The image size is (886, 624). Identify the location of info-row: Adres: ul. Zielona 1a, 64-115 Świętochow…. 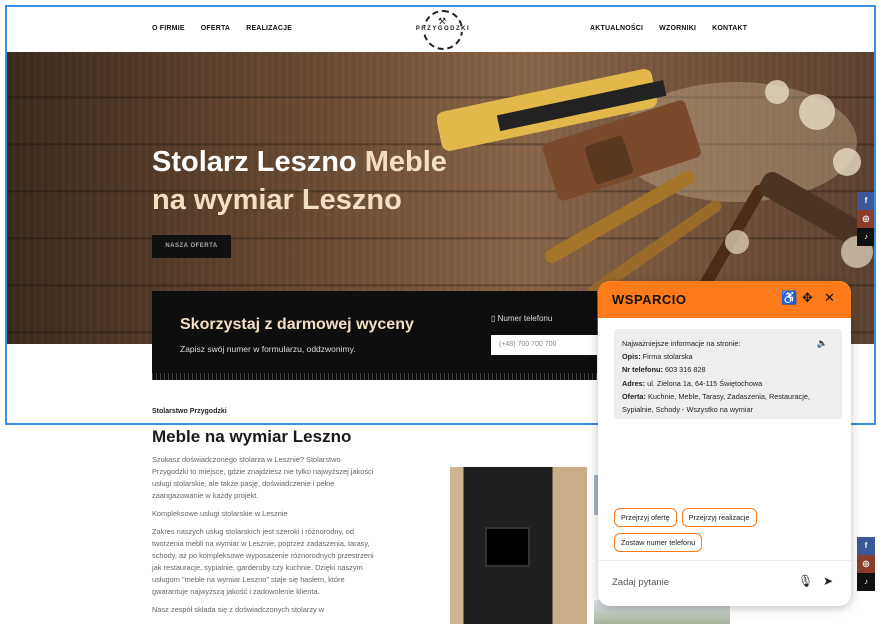
(728, 383).